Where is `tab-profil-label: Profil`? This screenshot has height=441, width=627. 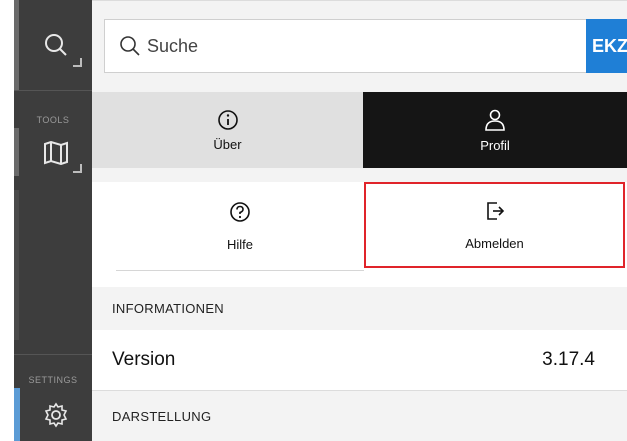 tab-profil-label: Profil is located at coordinates (495, 145).